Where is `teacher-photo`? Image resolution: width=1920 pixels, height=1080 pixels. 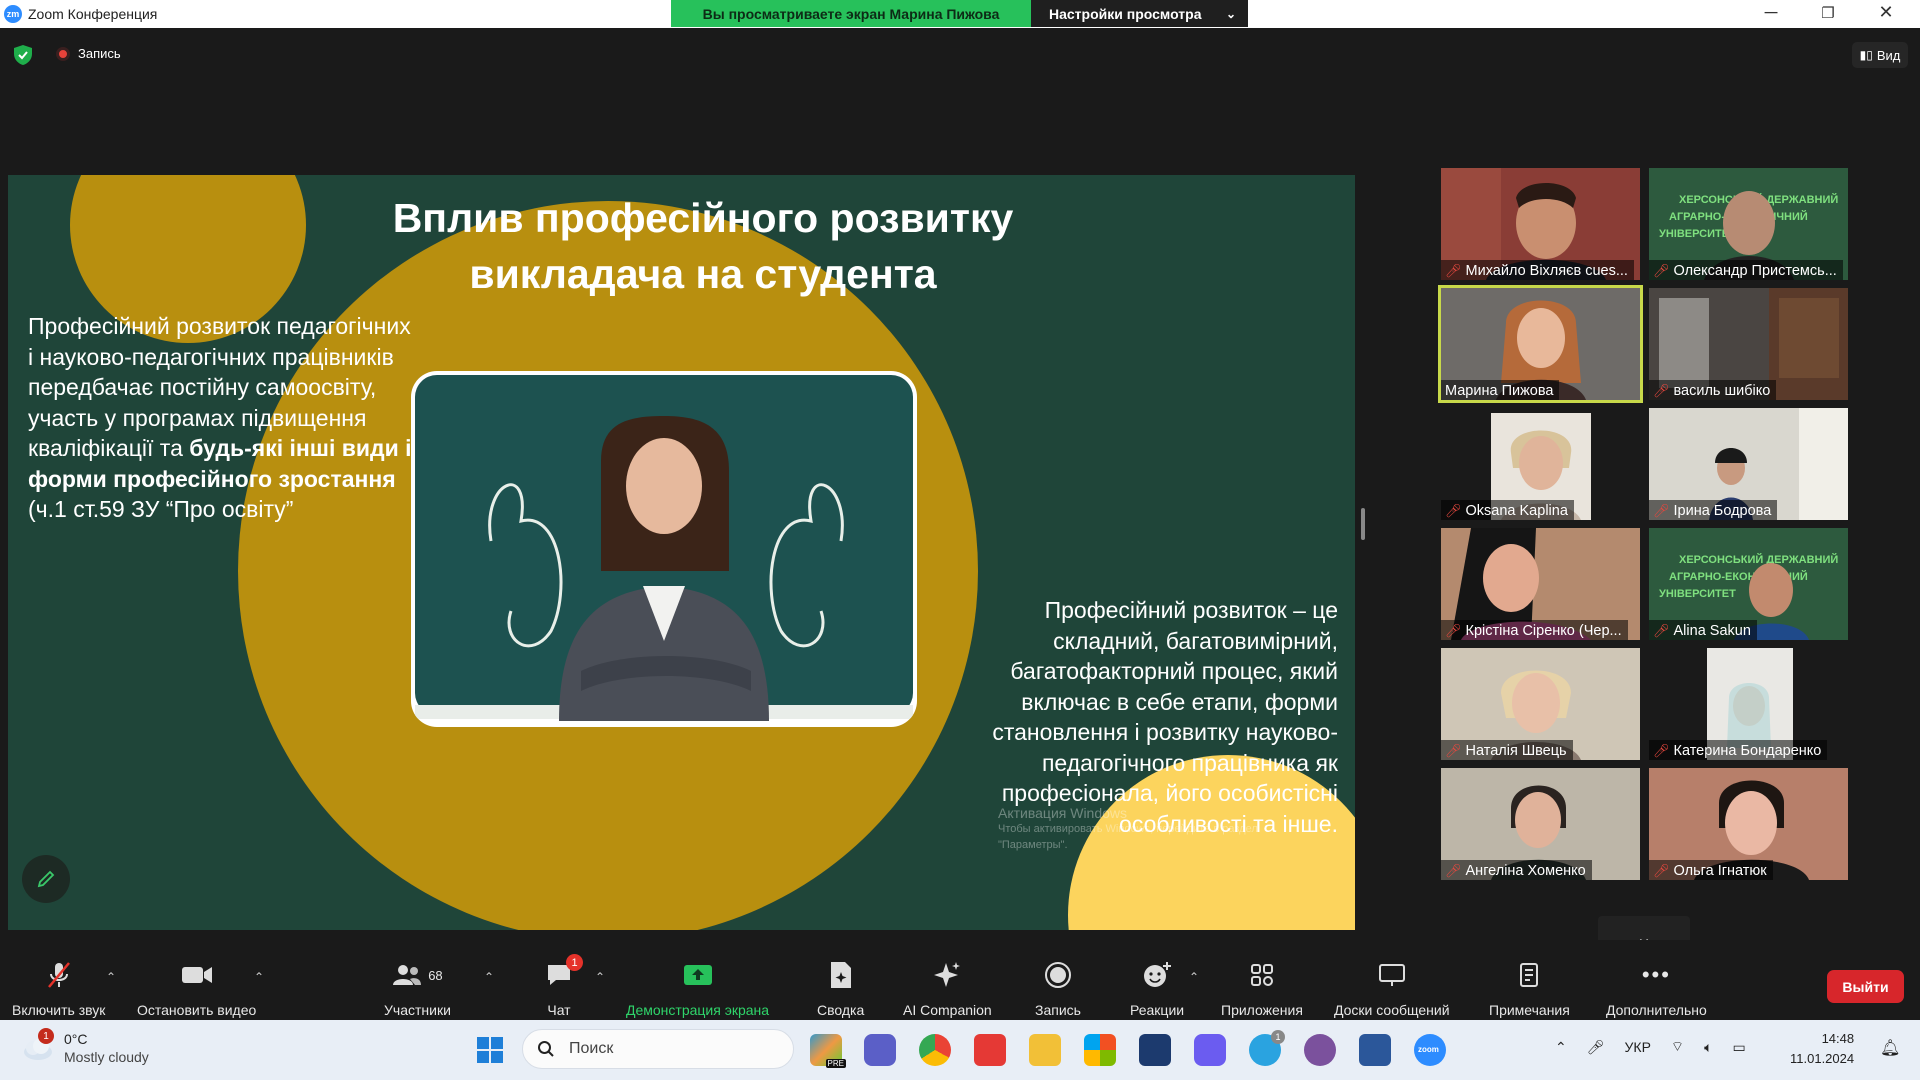
teacher-photo is located at coordinates (664, 549).